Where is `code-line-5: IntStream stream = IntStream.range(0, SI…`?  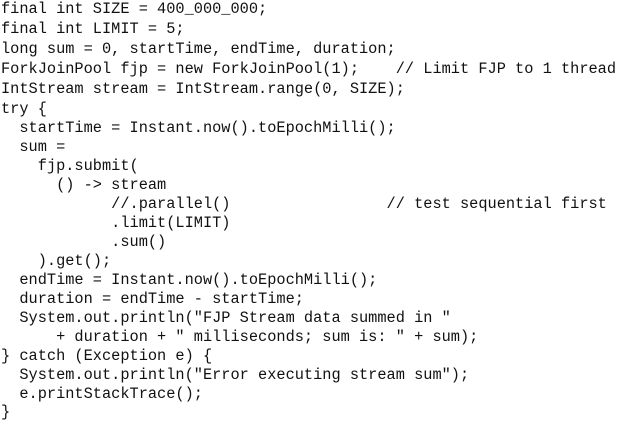
code-line-5: IntStream stream = IntStream.range(0, SI… is located at coordinates (203, 89).